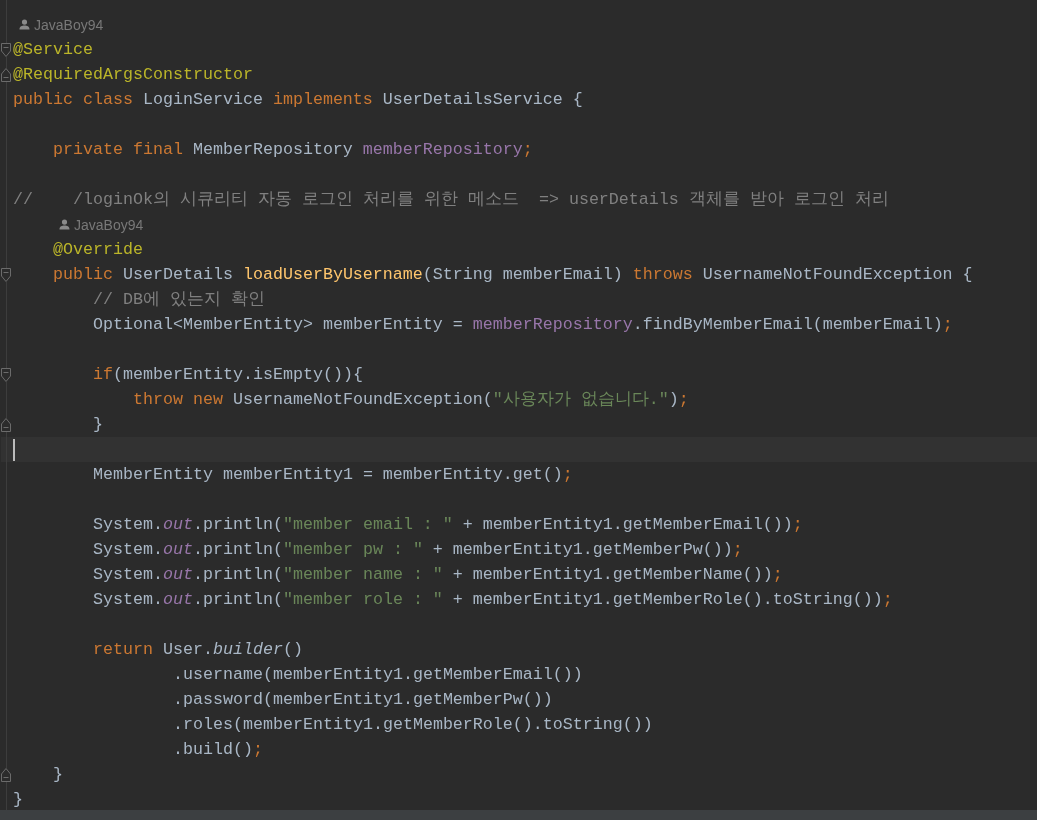 The width and height of the screenshot is (1037, 820). Describe the element at coordinates (448, 525) in the screenshot. I see `code-line: System.out.println("member email : " + memberEntity1.getMemberEmail());` at that location.